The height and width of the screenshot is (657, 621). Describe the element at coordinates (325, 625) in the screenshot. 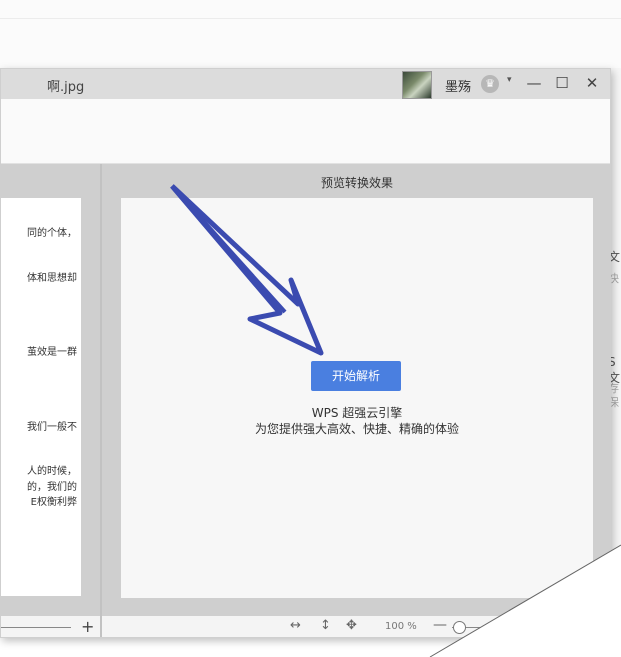

I see `fit-height-icon: ↕` at that location.